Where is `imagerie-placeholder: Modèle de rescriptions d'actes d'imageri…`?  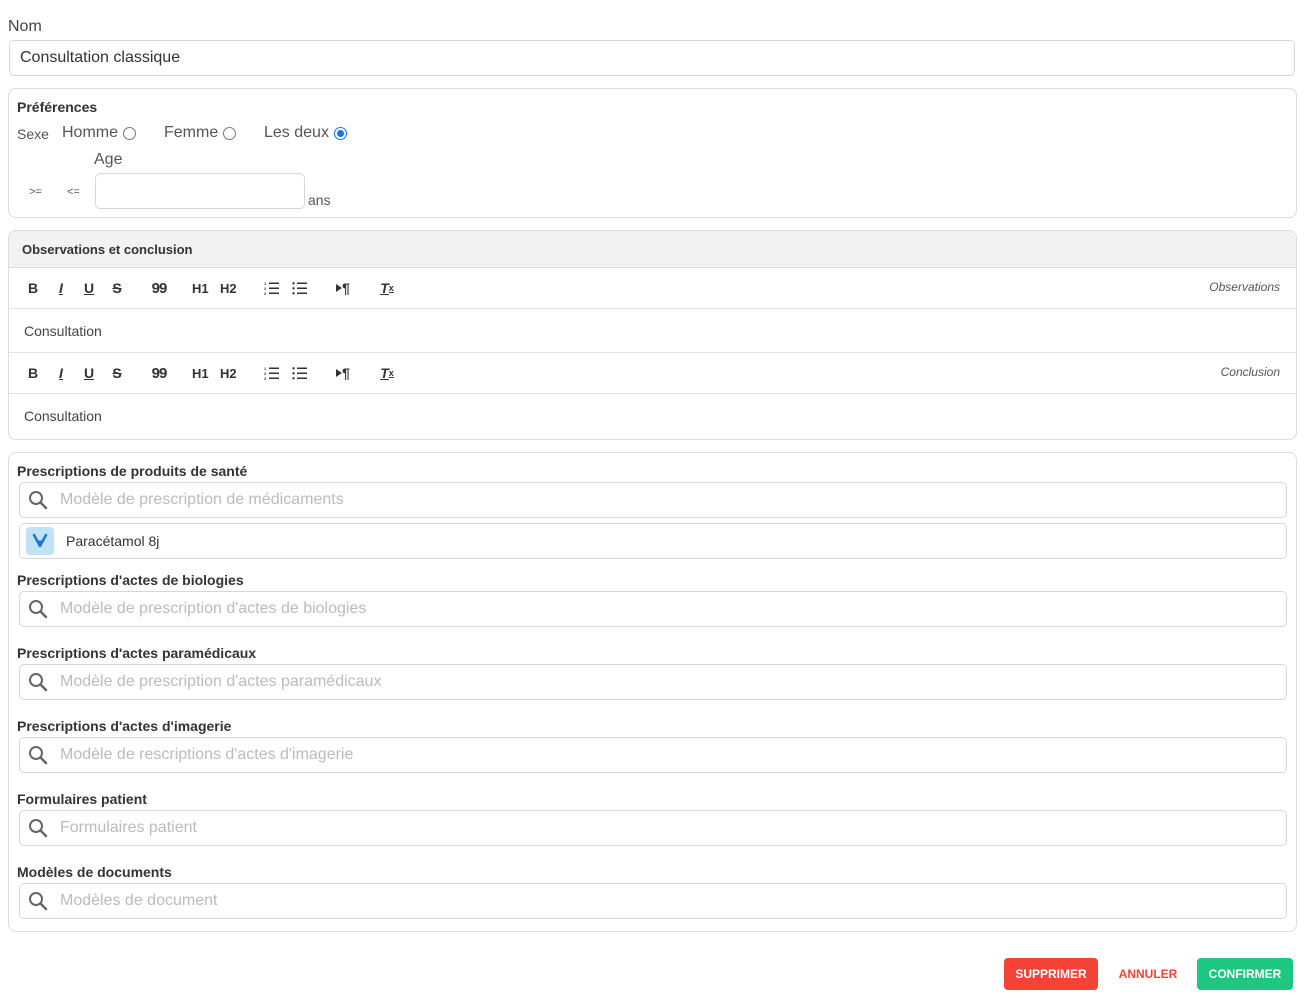 imagerie-placeholder: Modèle de rescriptions d'actes d'imageri… is located at coordinates (207, 754).